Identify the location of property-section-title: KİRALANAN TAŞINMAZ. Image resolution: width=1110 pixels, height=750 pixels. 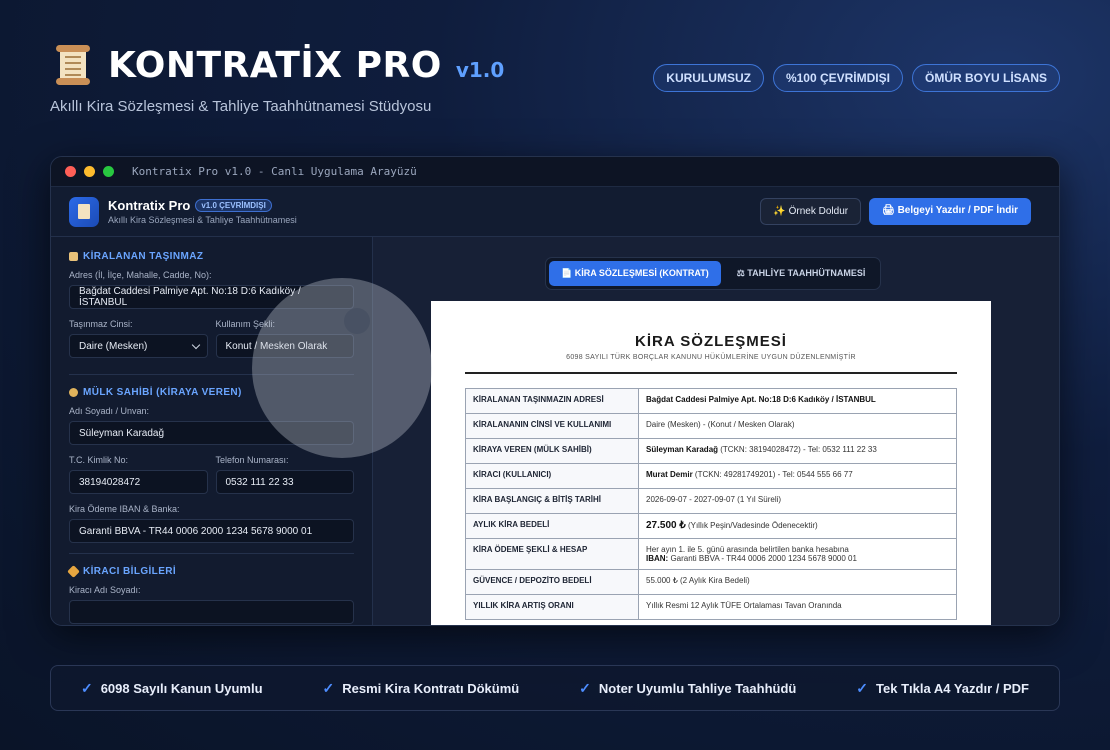
(211, 256).